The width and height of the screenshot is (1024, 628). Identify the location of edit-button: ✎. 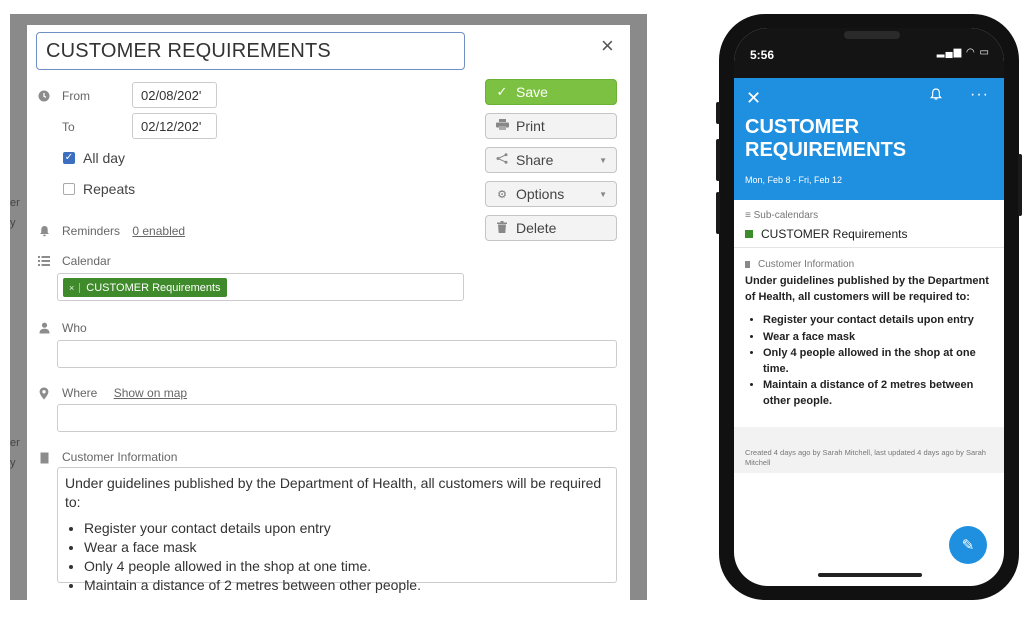
(968, 545).